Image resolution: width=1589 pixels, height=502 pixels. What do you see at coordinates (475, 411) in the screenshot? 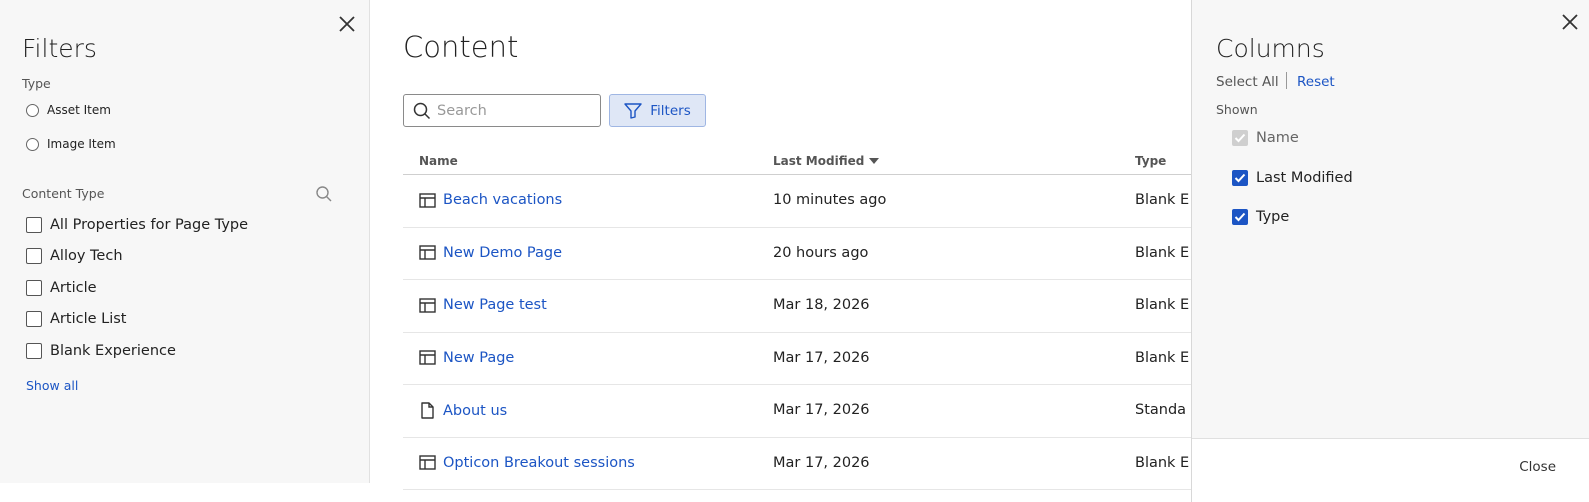
I see `content-link: About us` at bounding box center [475, 411].